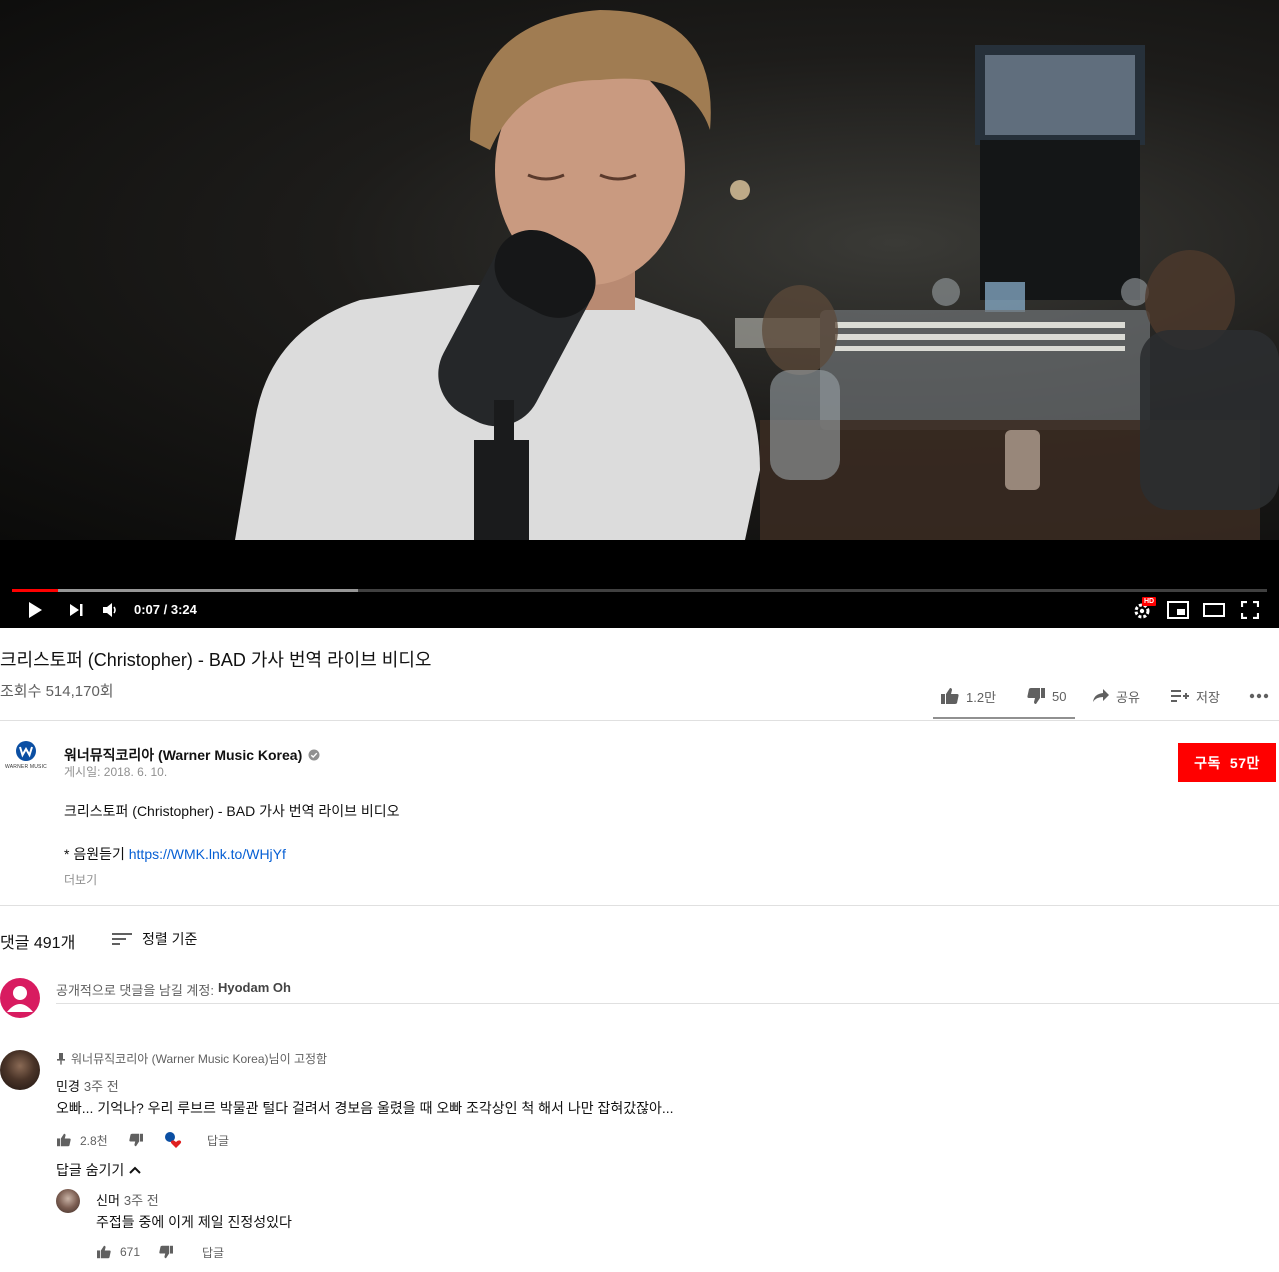  Describe the element at coordinates (199, 1059) in the screenshot. I see `pinned-text: 워너뮤직코리아 (Warner Music Korea)님이 고정함` at that location.